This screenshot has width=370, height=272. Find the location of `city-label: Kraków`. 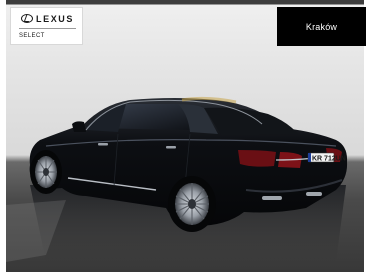

city-label: Kraków is located at coordinates (321, 26).